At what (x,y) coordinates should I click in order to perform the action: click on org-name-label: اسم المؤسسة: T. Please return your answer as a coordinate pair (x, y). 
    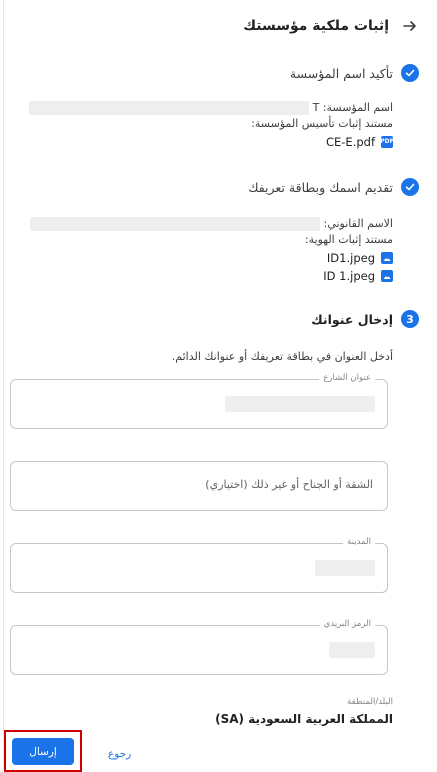
    Looking at the image, I should click on (352, 107).